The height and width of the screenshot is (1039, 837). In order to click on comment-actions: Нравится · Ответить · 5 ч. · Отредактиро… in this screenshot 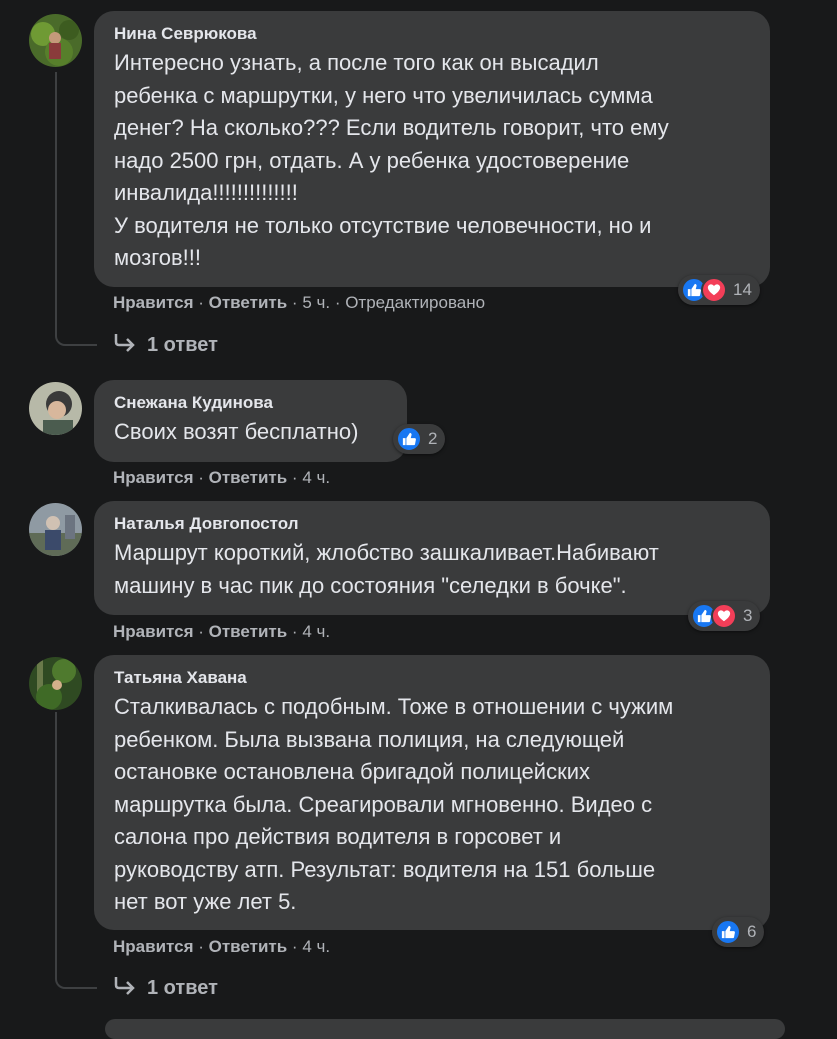, I will do `click(299, 303)`.